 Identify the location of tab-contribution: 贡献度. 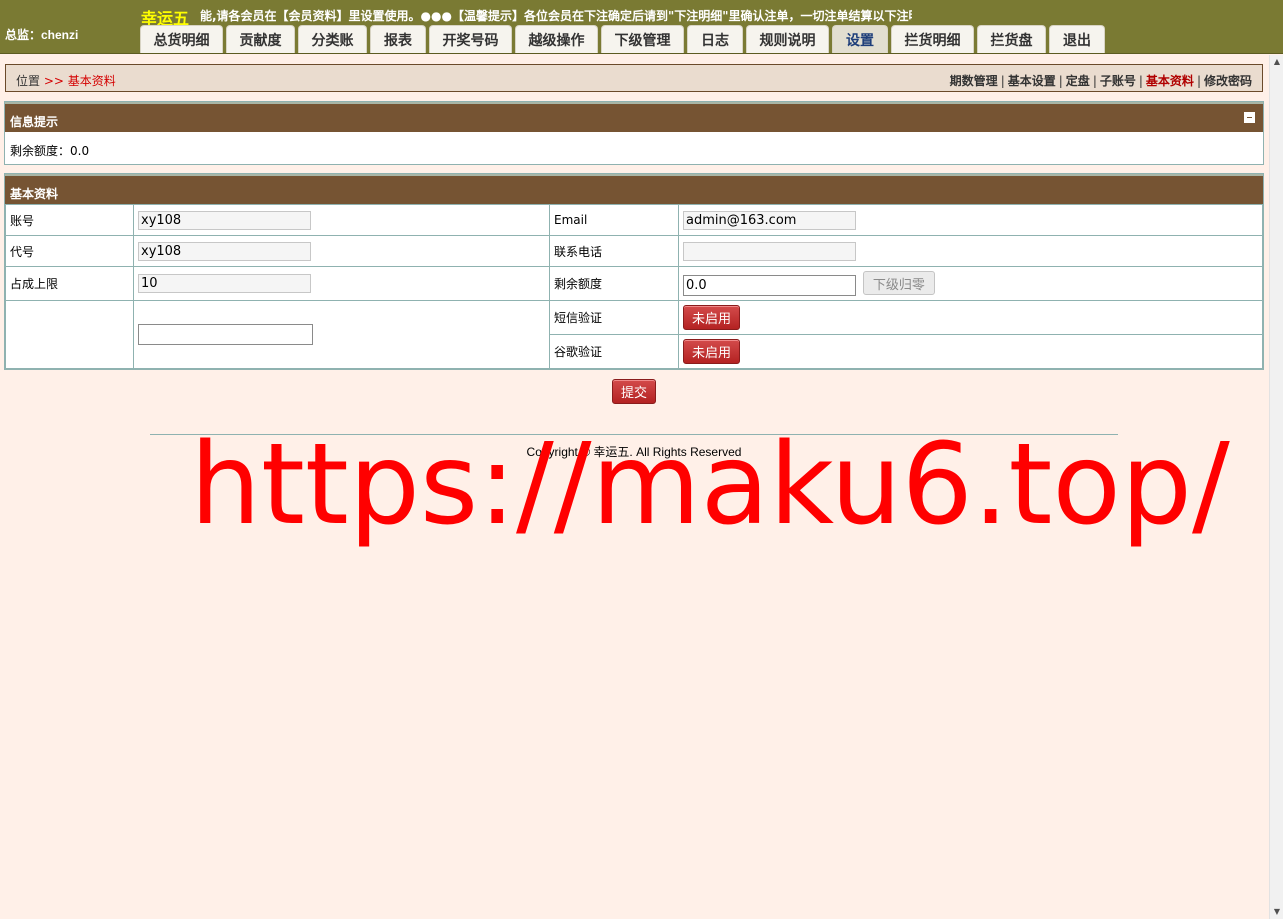
(260, 39).